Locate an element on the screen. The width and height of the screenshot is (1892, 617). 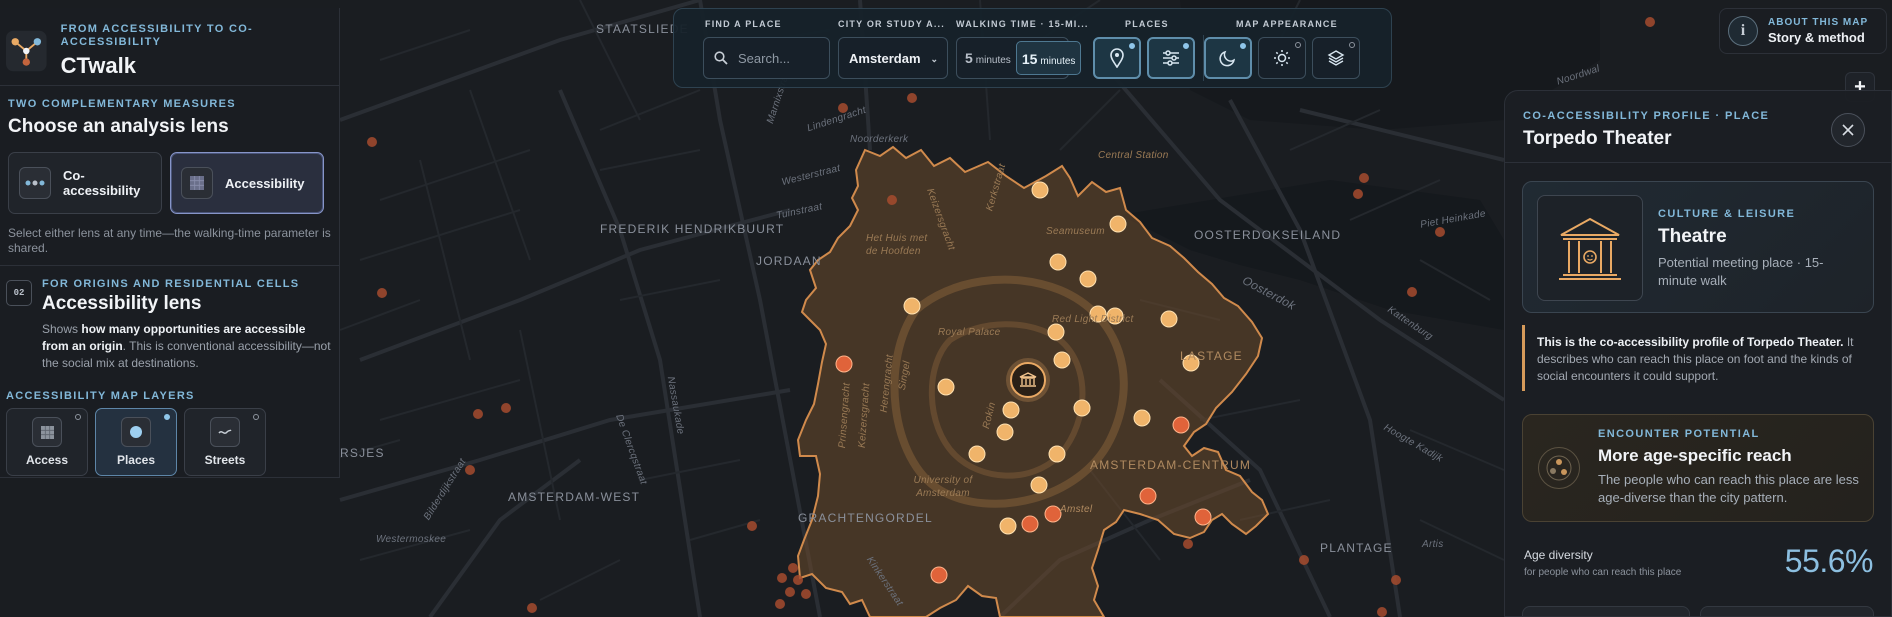
location-pin-icon is located at coordinates (1117, 58).